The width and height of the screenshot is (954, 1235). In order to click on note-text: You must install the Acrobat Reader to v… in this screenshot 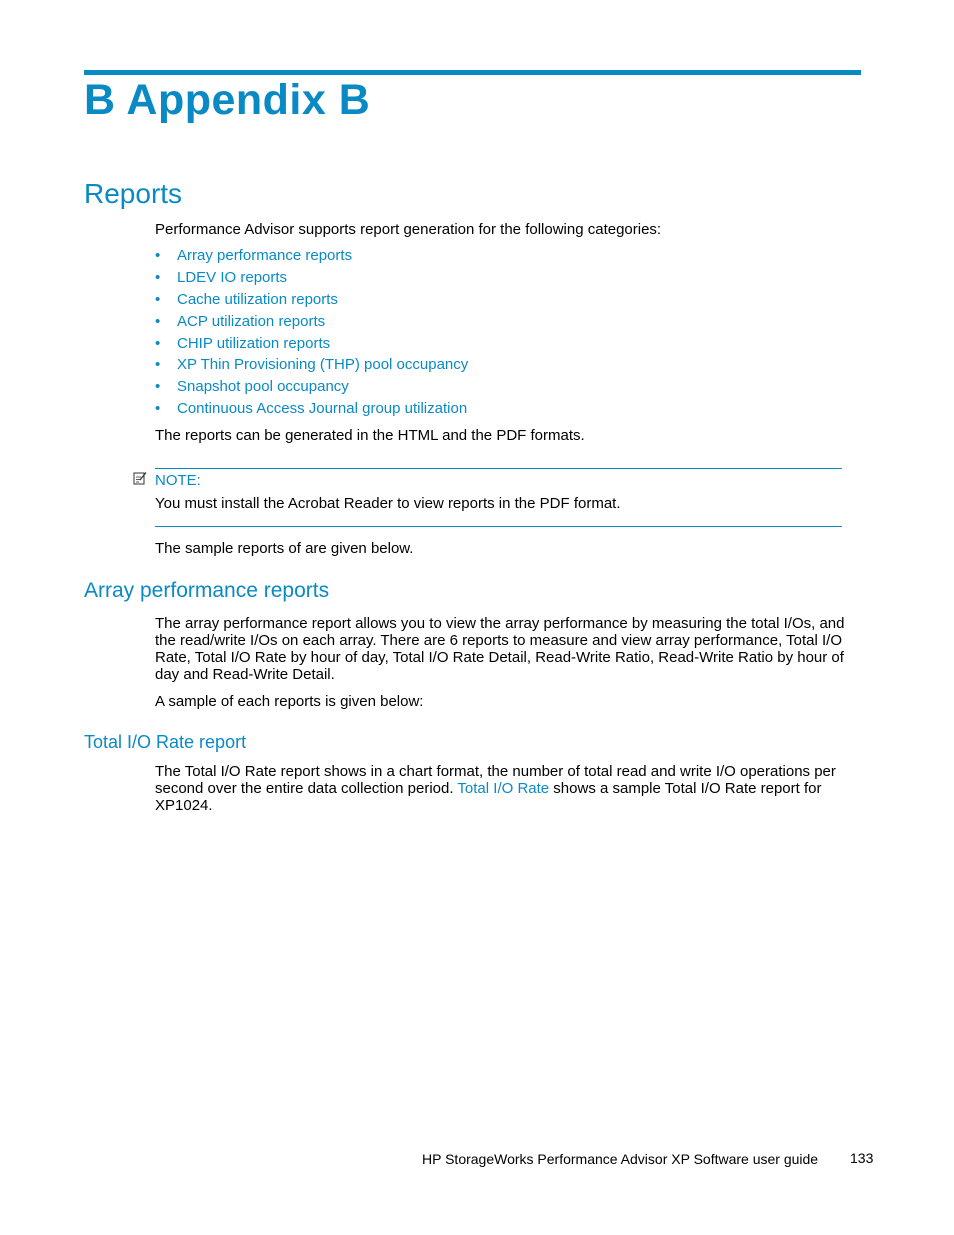, I will do `click(388, 503)`.